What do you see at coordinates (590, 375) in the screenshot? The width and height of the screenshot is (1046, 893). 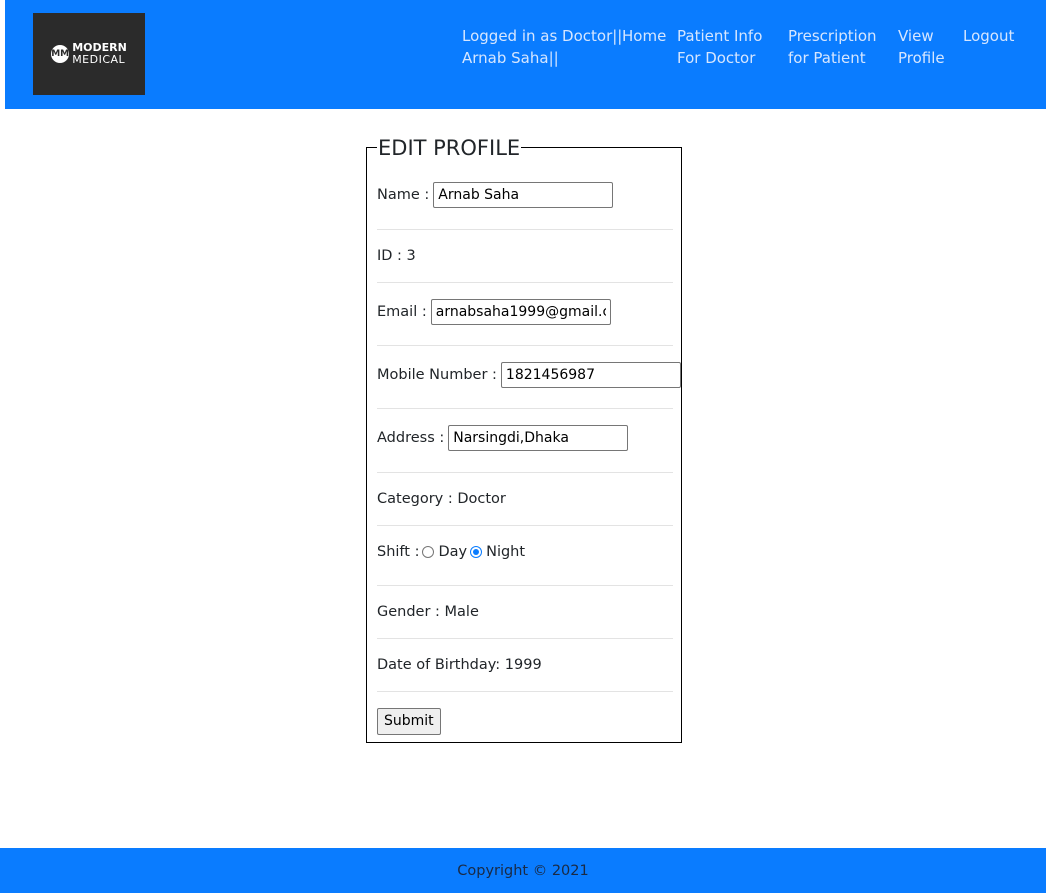 I see `mobile-input` at bounding box center [590, 375].